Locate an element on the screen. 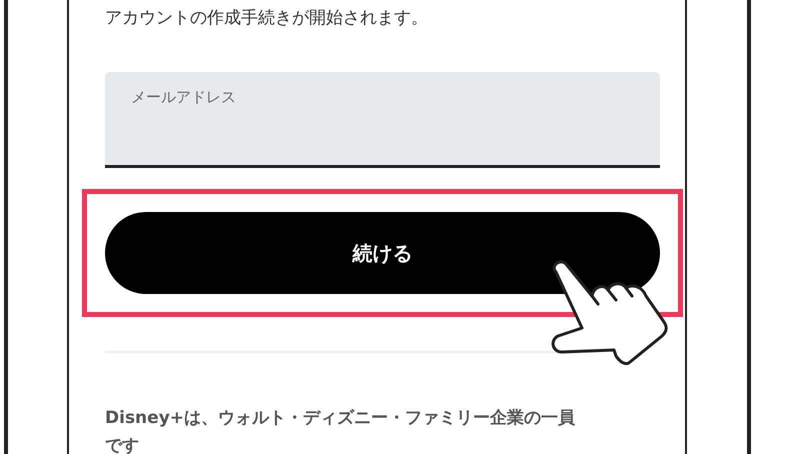 The height and width of the screenshot is (454, 798). intro-text: アカウントの作成手続きが開始されます。 is located at coordinates (267, 18).